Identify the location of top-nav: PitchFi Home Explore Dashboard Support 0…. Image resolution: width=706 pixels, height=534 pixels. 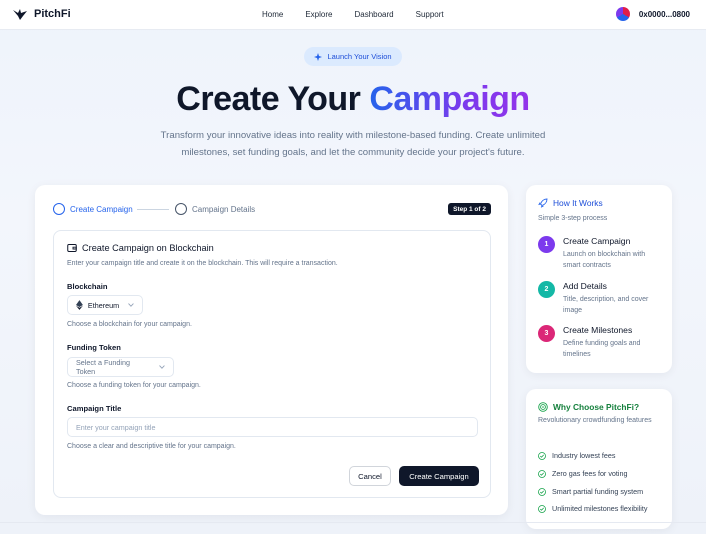
(353, 15).